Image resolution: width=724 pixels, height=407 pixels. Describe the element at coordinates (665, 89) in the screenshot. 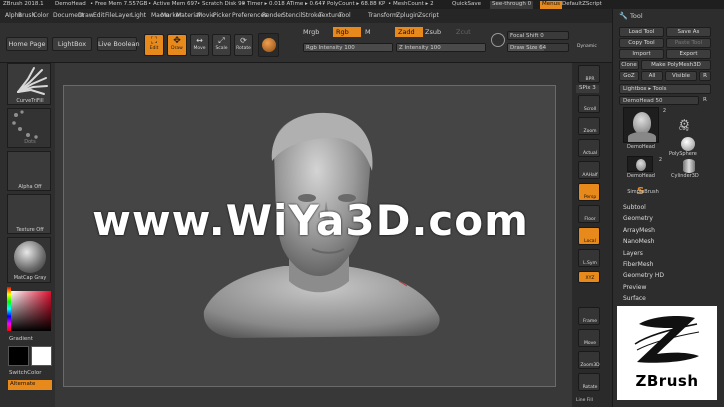

I see `lightbox-tools-button: Lightbox ▸ Tools` at that location.